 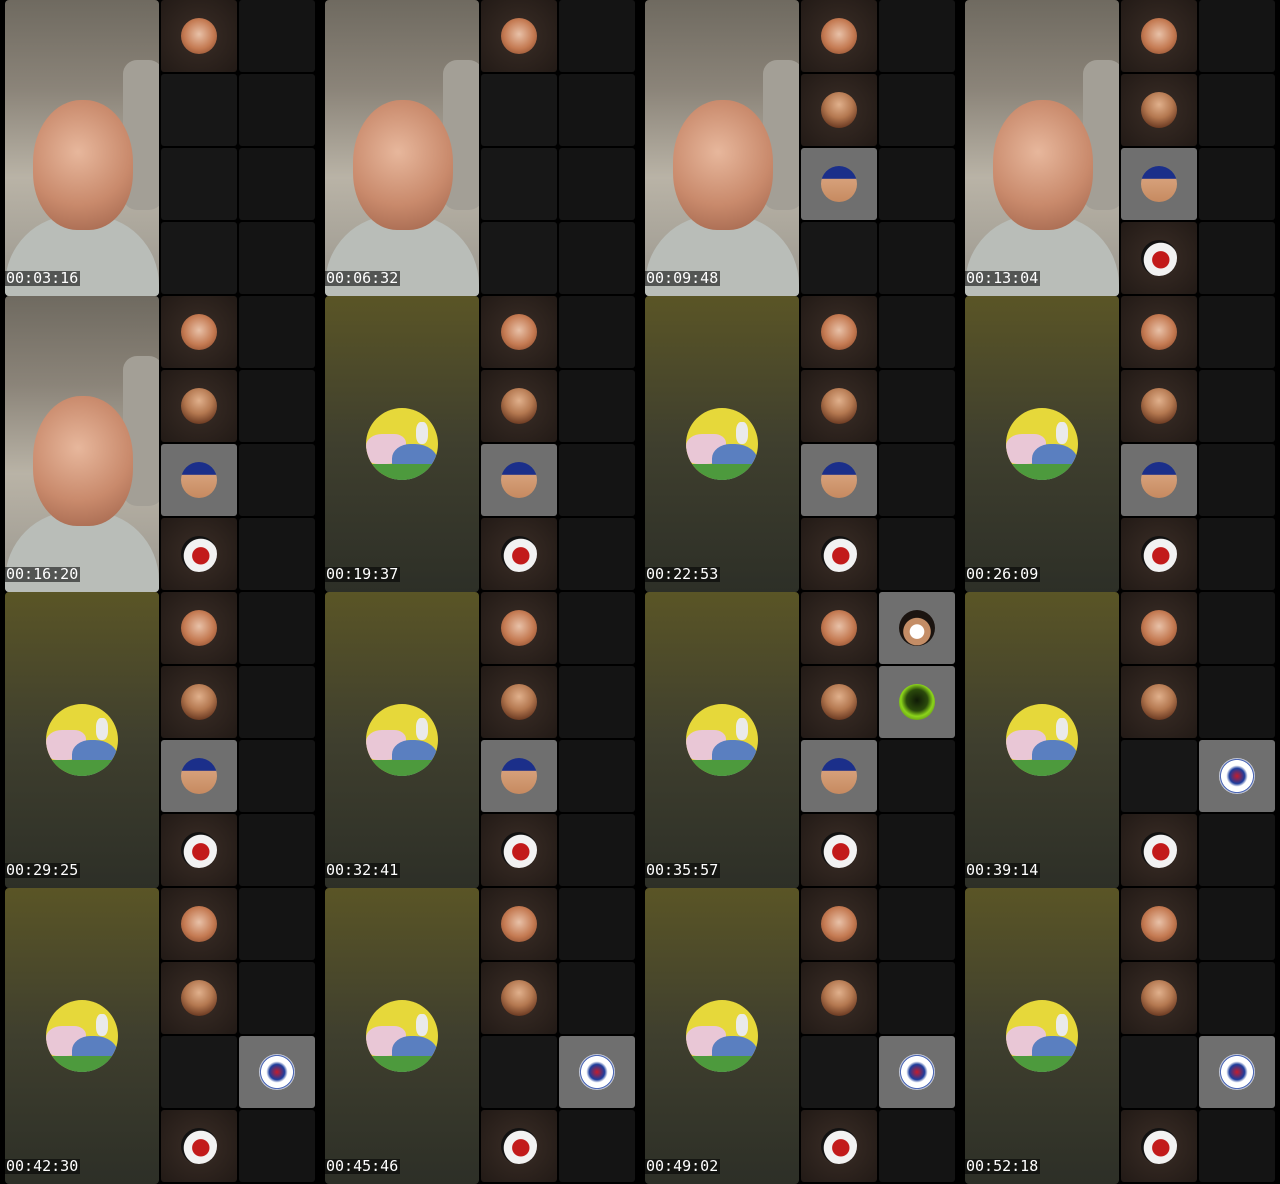 I want to click on frame-thumbnail: 00:42:30, so click(x=160, y=1036).